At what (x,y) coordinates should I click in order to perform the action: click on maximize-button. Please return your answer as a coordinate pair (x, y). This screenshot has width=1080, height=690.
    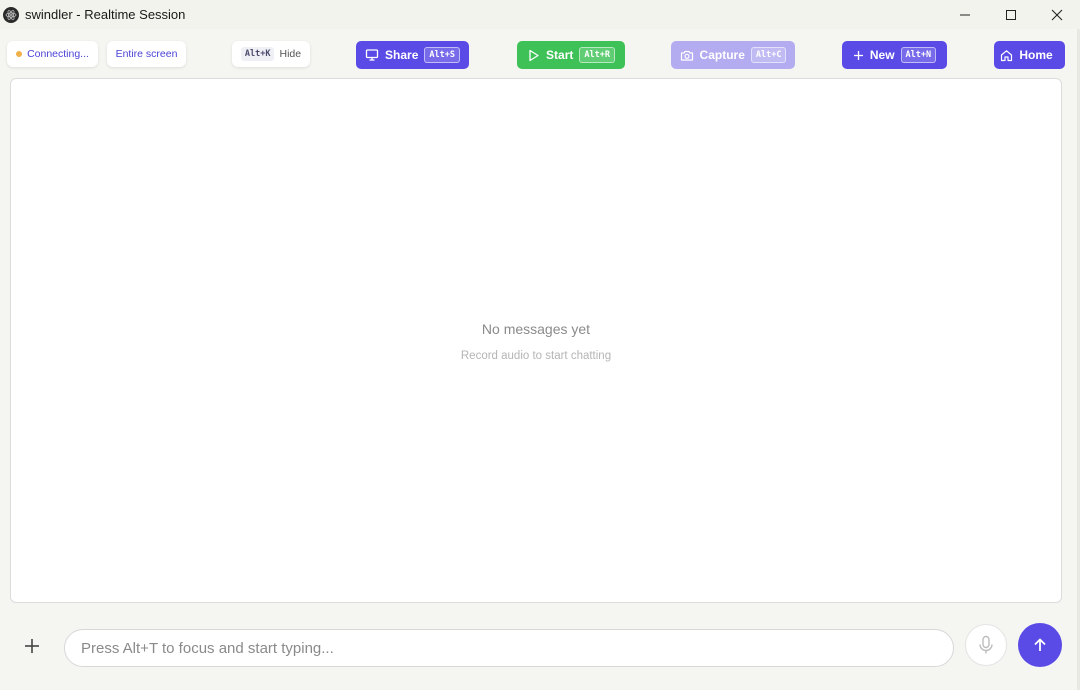
    Looking at the image, I should click on (1011, 14).